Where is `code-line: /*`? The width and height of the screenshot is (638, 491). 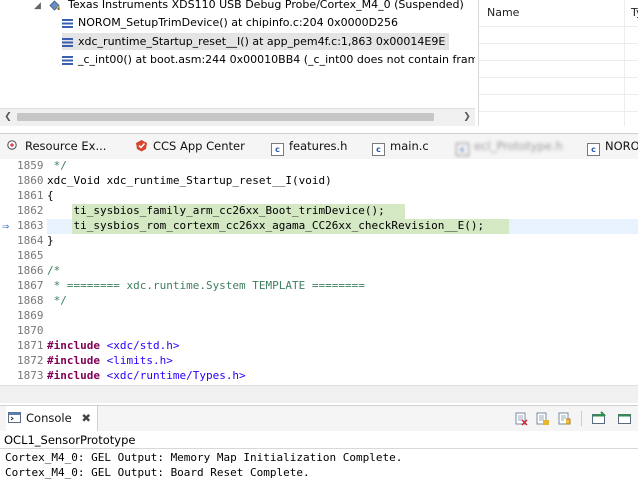 code-line: /* is located at coordinates (54, 270).